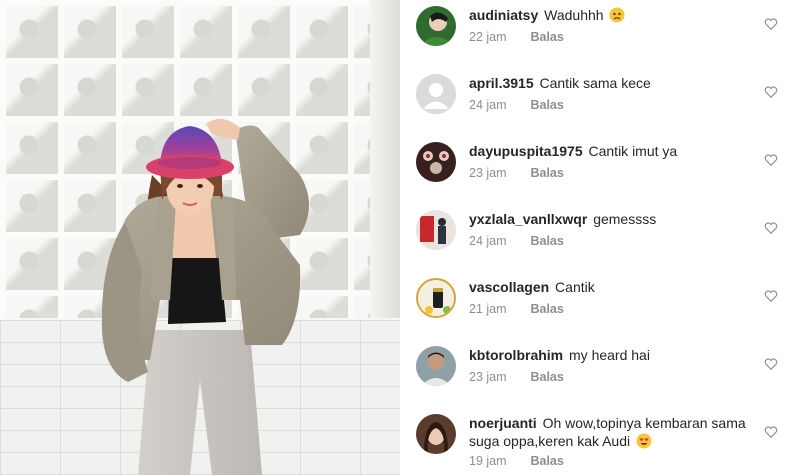 Image resolution: width=800 pixels, height=475 pixels. What do you see at coordinates (503, 423) in the screenshot?
I see `comment-username: noerjuanti` at bounding box center [503, 423].